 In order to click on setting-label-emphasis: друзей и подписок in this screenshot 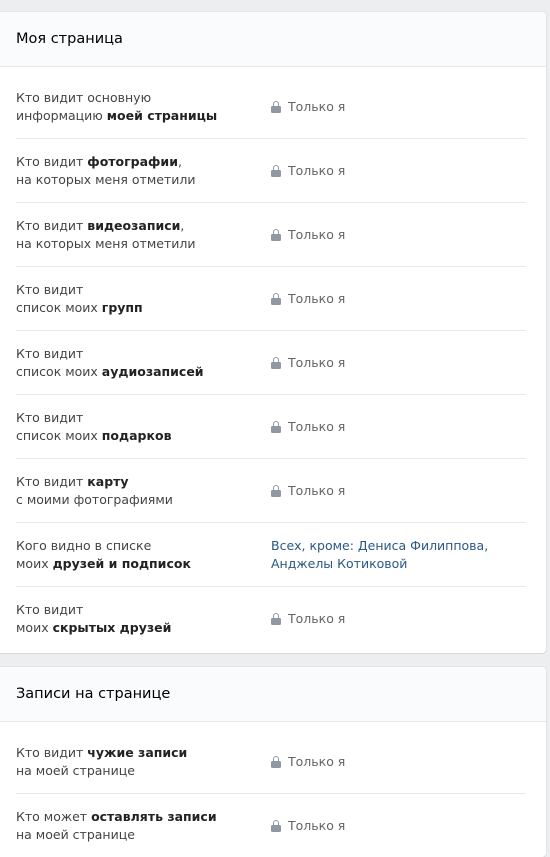, I will do `click(121, 563)`.